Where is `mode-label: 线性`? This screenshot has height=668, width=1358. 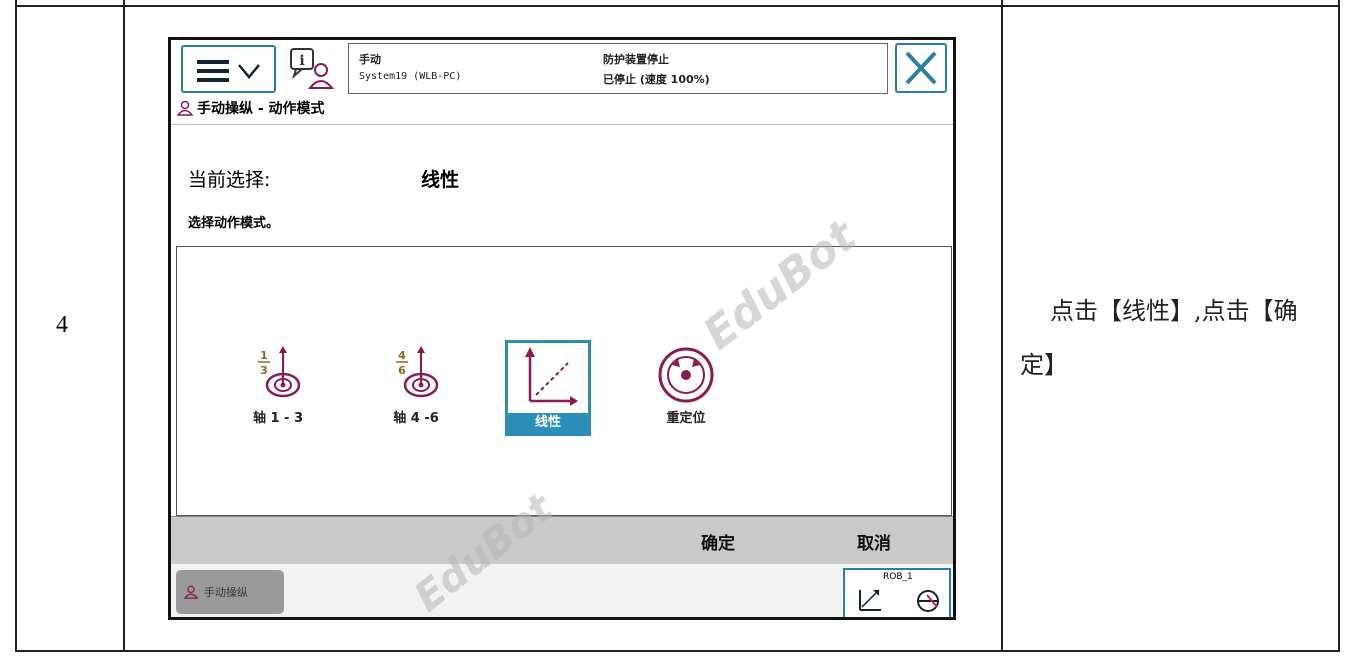 mode-label: 线性 is located at coordinates (548, 423).